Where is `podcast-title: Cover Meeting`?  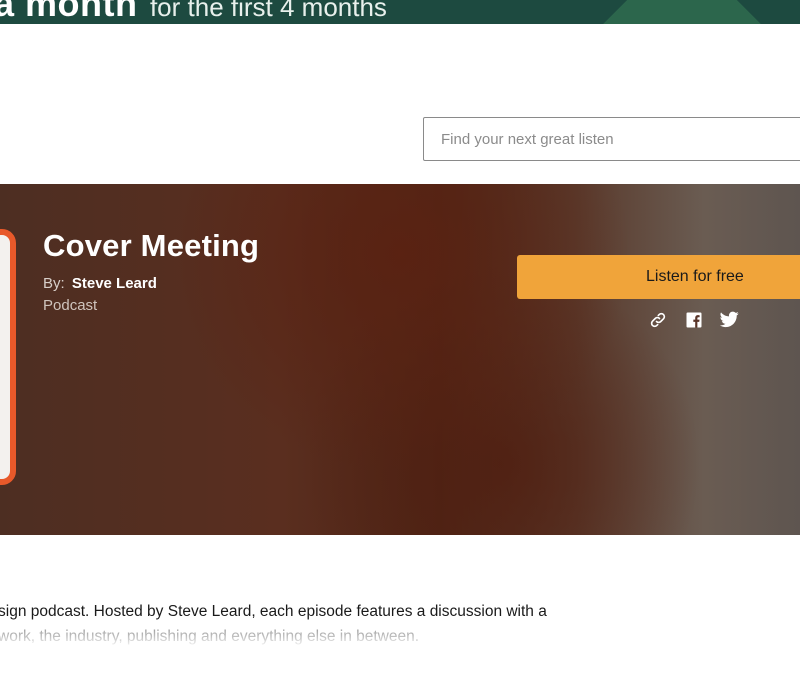
podcast-title: Cover Meeting is located at coordinates (151, 245).